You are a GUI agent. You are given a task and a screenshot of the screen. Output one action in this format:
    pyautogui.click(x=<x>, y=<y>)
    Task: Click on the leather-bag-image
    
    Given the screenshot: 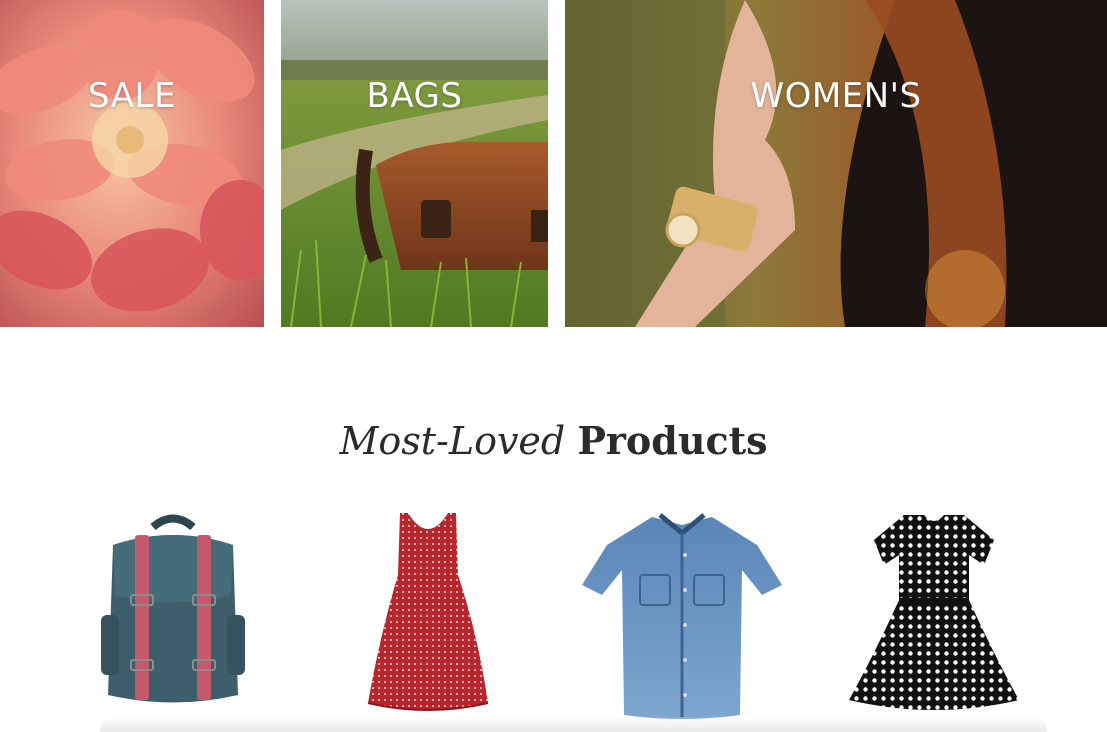 What is the action you would take?
    pyautogui.click(x=414, y=163)
    